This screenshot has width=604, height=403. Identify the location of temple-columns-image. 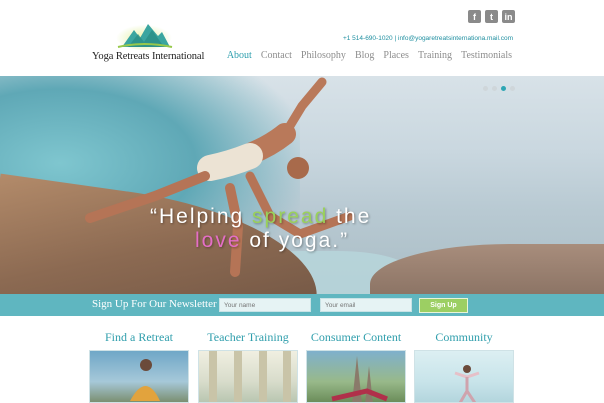
(248, 376).